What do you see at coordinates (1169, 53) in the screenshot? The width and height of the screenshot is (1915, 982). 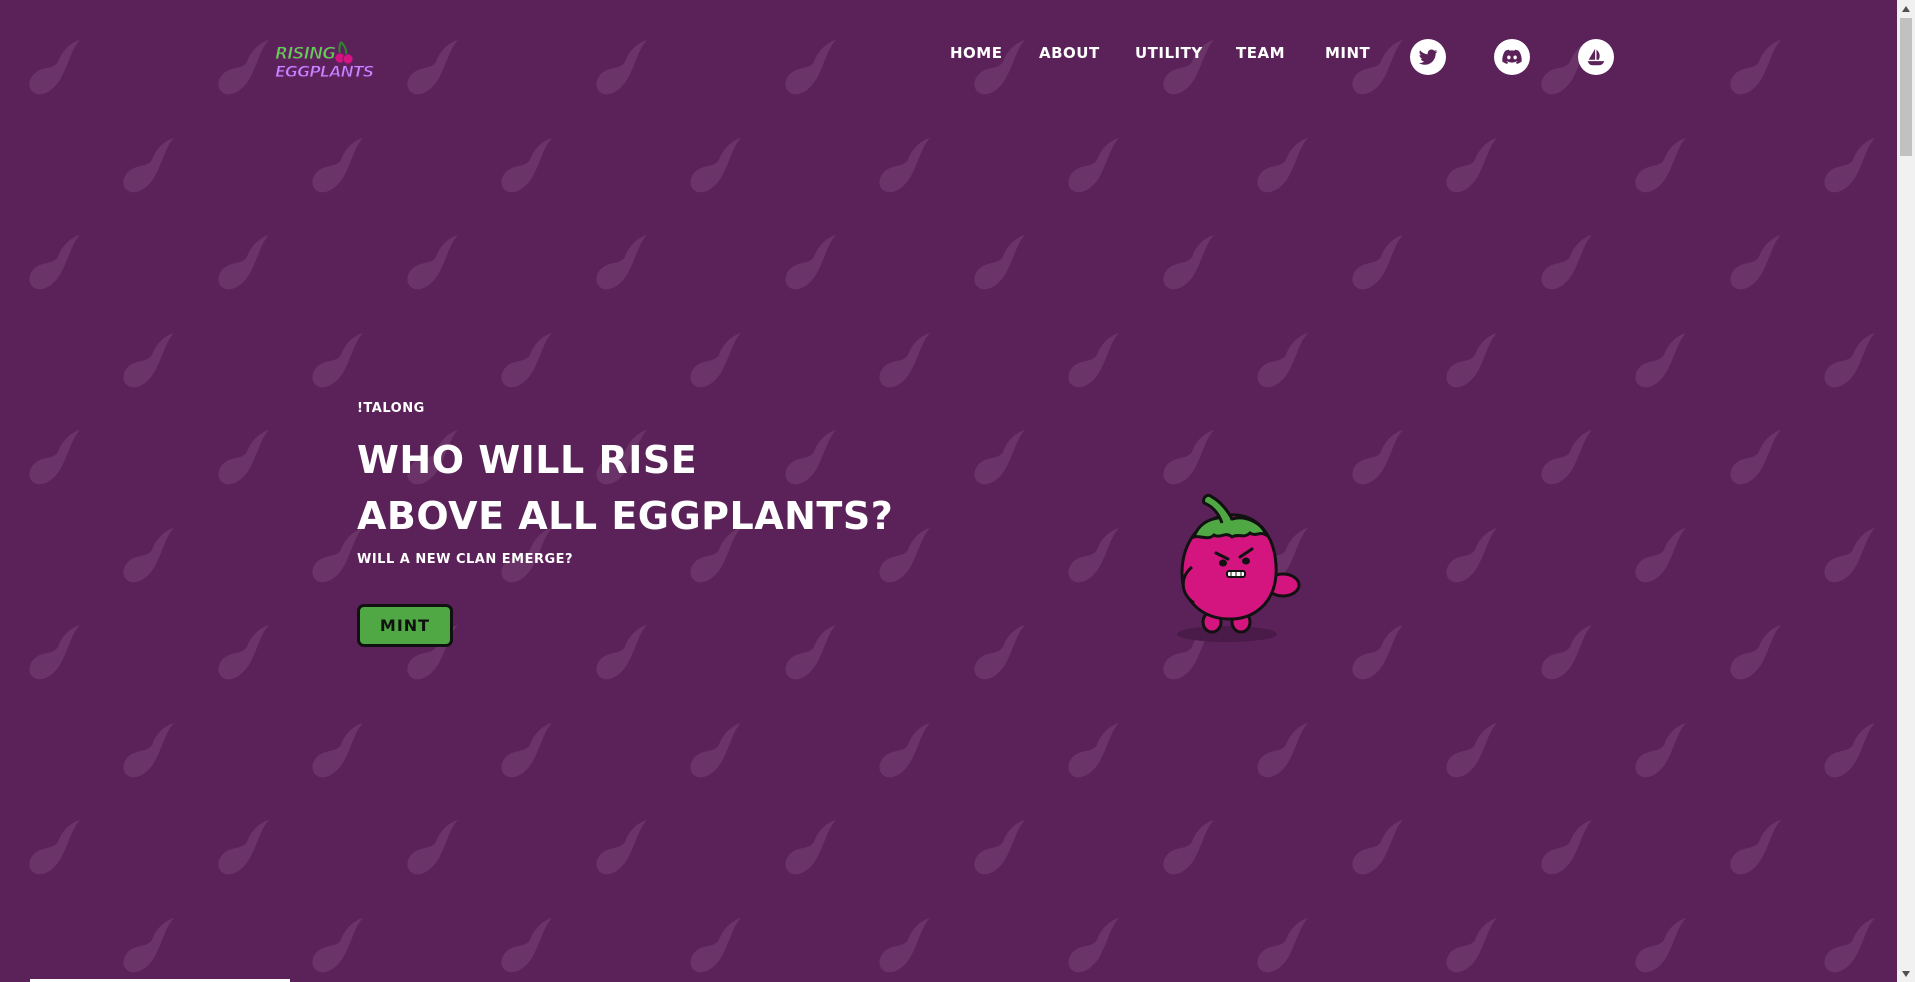 I see `nav-utility: UTILITY` at bounding box center [1169, 53].